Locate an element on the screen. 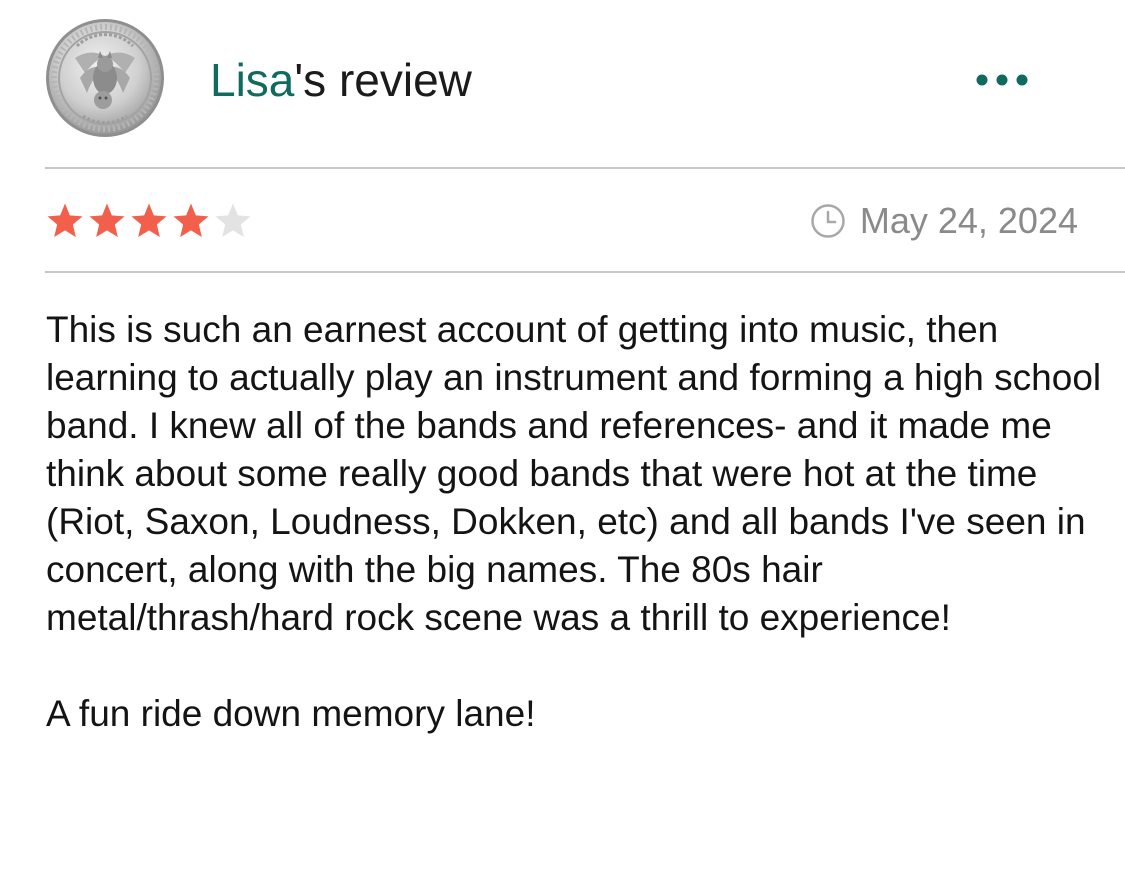 This screenshot has height=885, width=1125. rating-divider is located at coordinates (585, 272).